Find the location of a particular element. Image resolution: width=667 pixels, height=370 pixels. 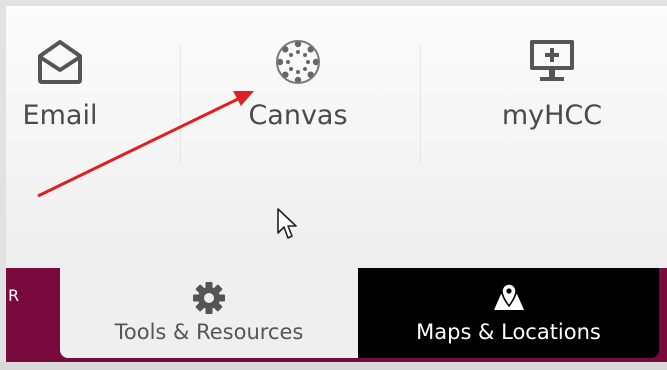

envelope-icon is located at coordinates (60, 62).